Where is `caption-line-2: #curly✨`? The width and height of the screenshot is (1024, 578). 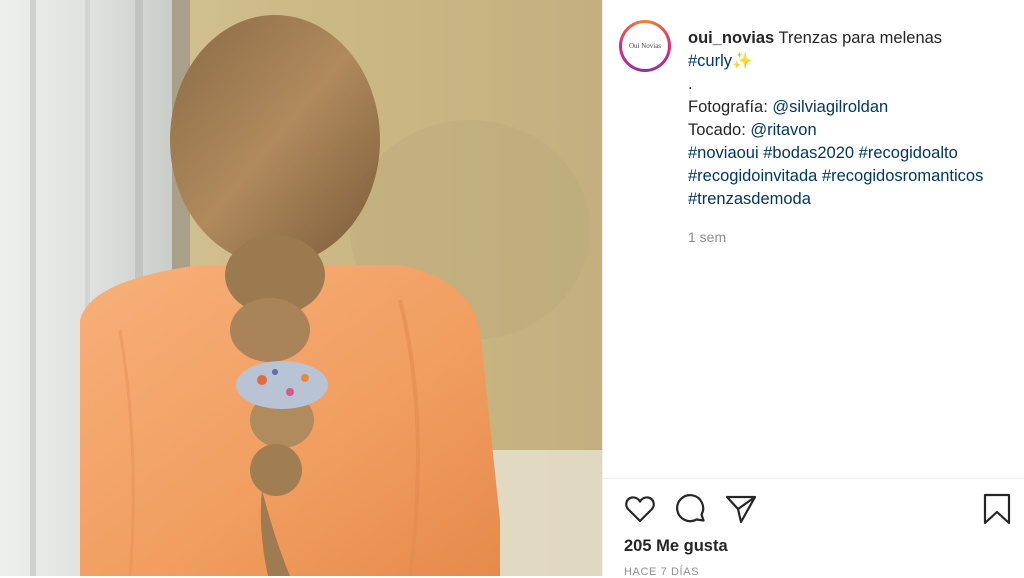 caption-line-2: #curly✨ is located at coordinates (853, 61).